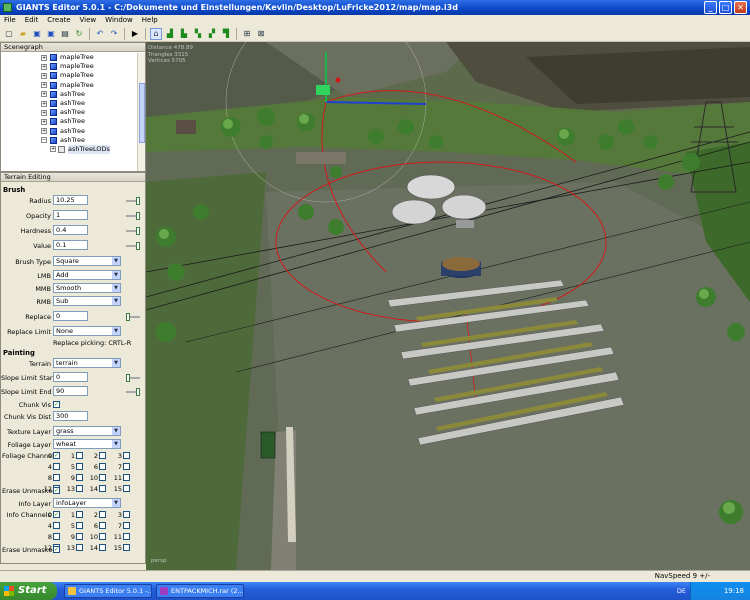 The image size is (750, 600). Describe the element at coordinates (133, 246) in the screenshot. I see `value-slider` at that location.